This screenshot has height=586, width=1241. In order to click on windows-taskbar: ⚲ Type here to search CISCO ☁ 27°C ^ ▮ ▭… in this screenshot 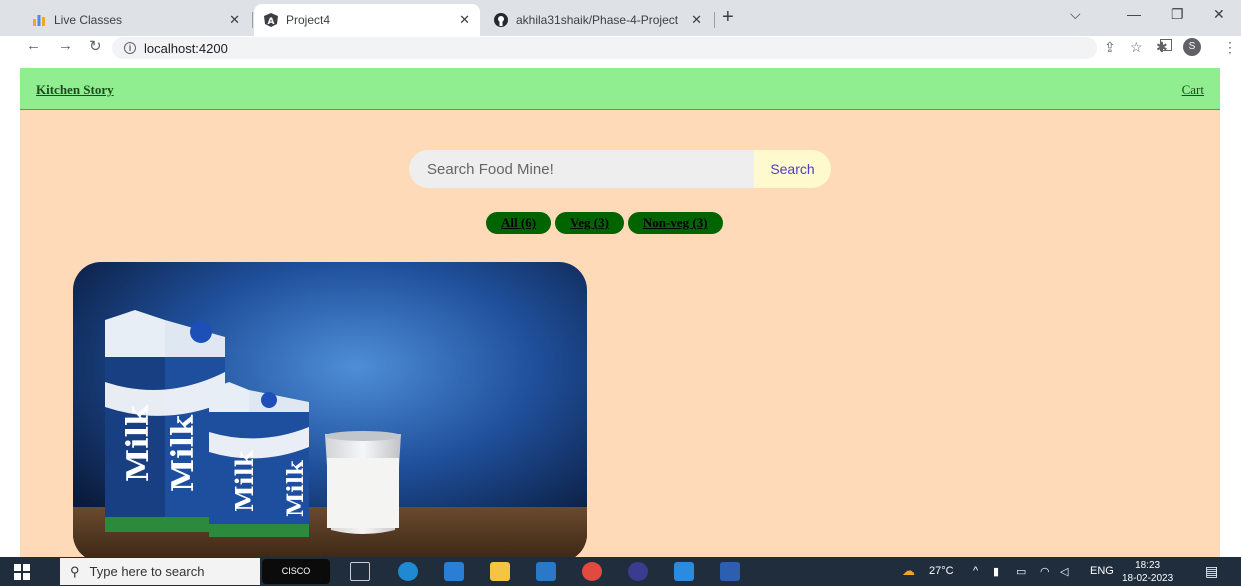, I will do `click(620, 571)`.